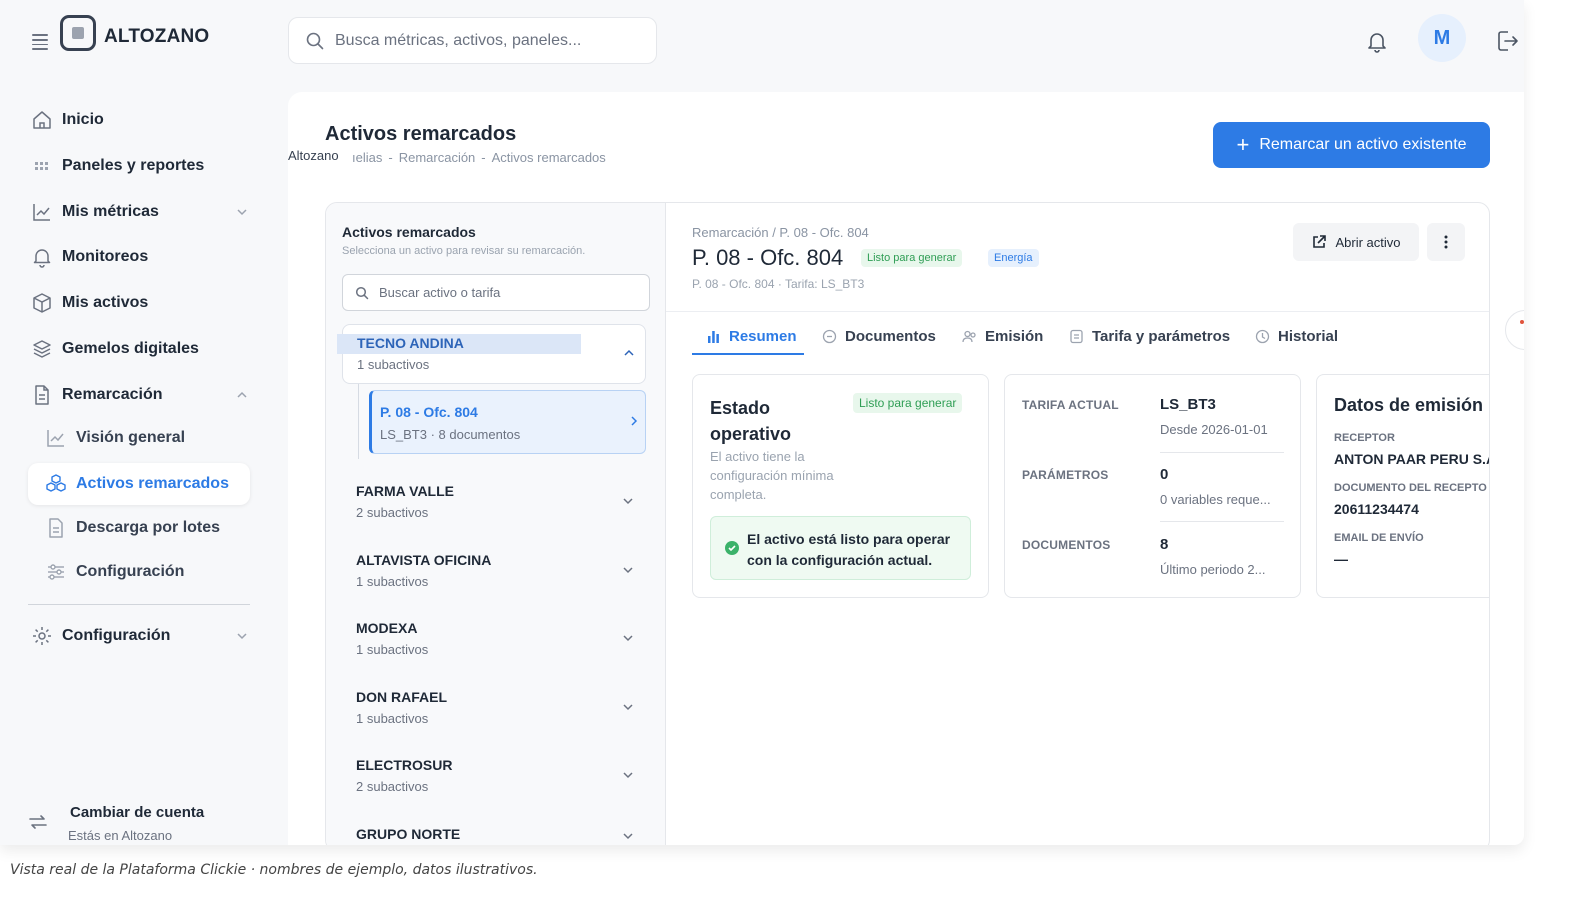 This screenshot has height=900, width=1578. What do you see at coordinates (1076, 336) in the screenshot?
I see `receipt-icon` at bounding box center [1076, 336].